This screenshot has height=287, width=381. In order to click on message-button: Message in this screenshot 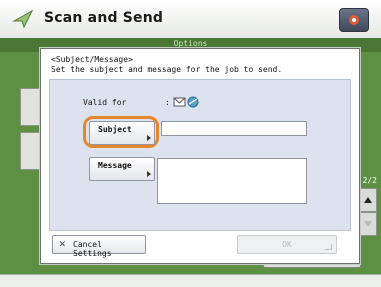, I will do `click(122, 169)`.